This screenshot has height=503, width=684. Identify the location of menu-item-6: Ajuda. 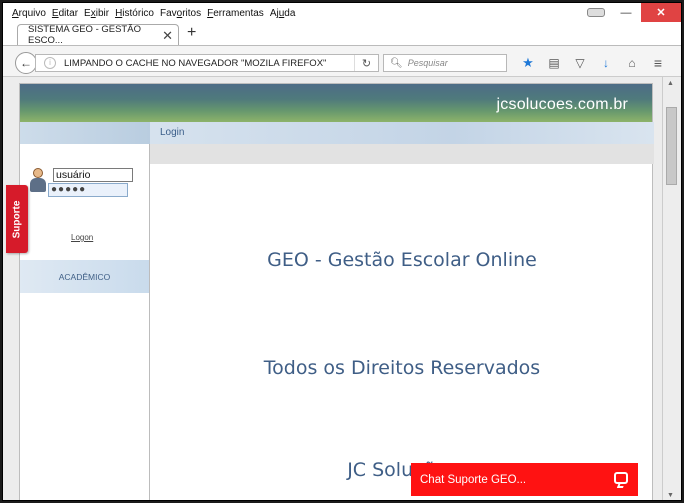
(283, 13).